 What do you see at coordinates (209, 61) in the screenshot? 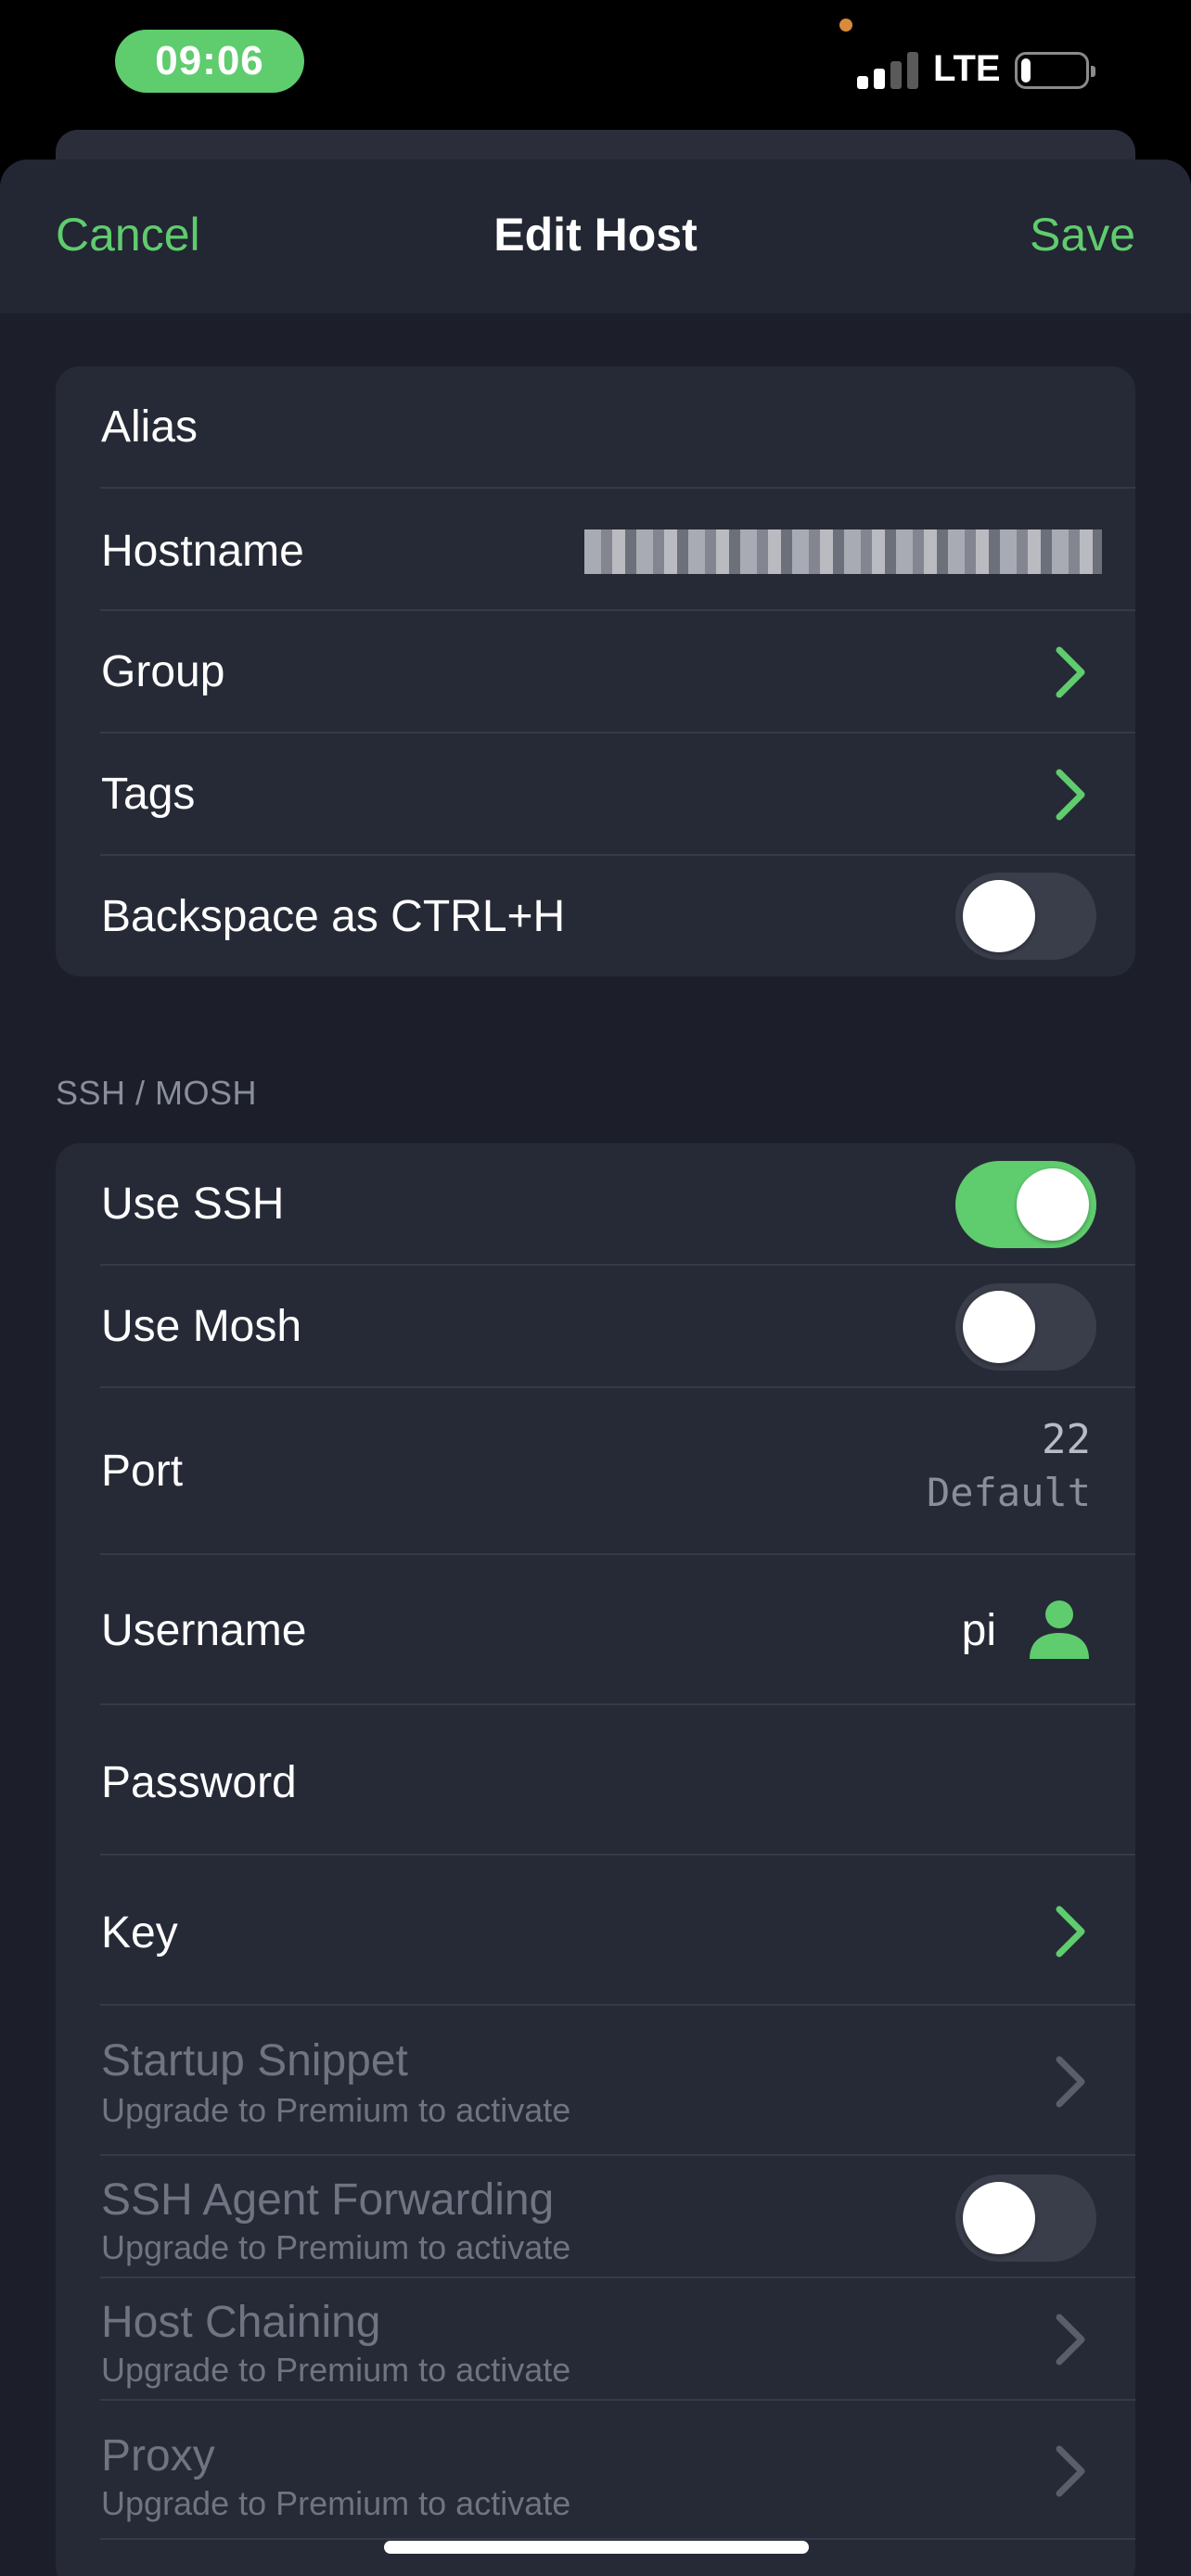
I see `status-time: 09:06` at bounding box center [209, 61].